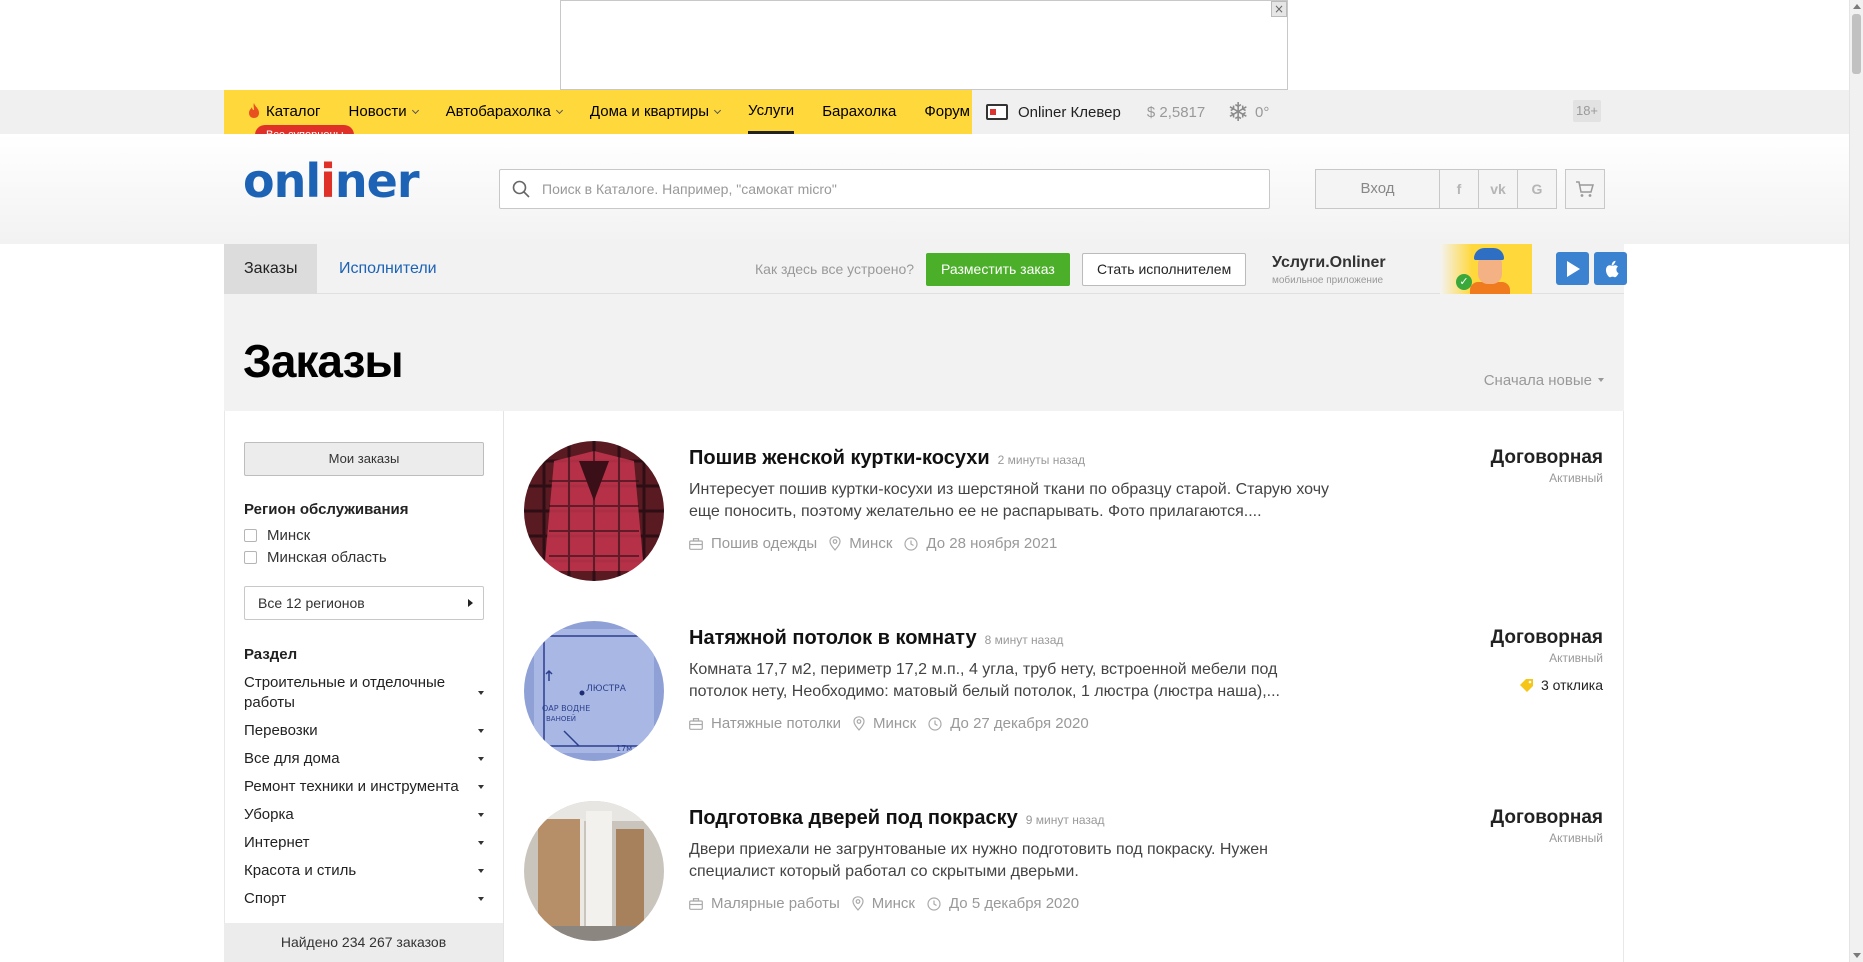 The width and height of the screenshot is (1863, 962). Describe the element at coordinates (1576, 478) in the screenshot. I see `order-status: Активный` at that location.